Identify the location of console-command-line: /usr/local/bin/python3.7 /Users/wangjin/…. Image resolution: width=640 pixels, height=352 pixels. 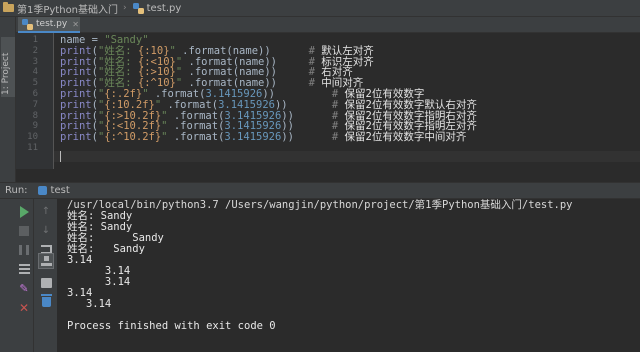
(320, 205).